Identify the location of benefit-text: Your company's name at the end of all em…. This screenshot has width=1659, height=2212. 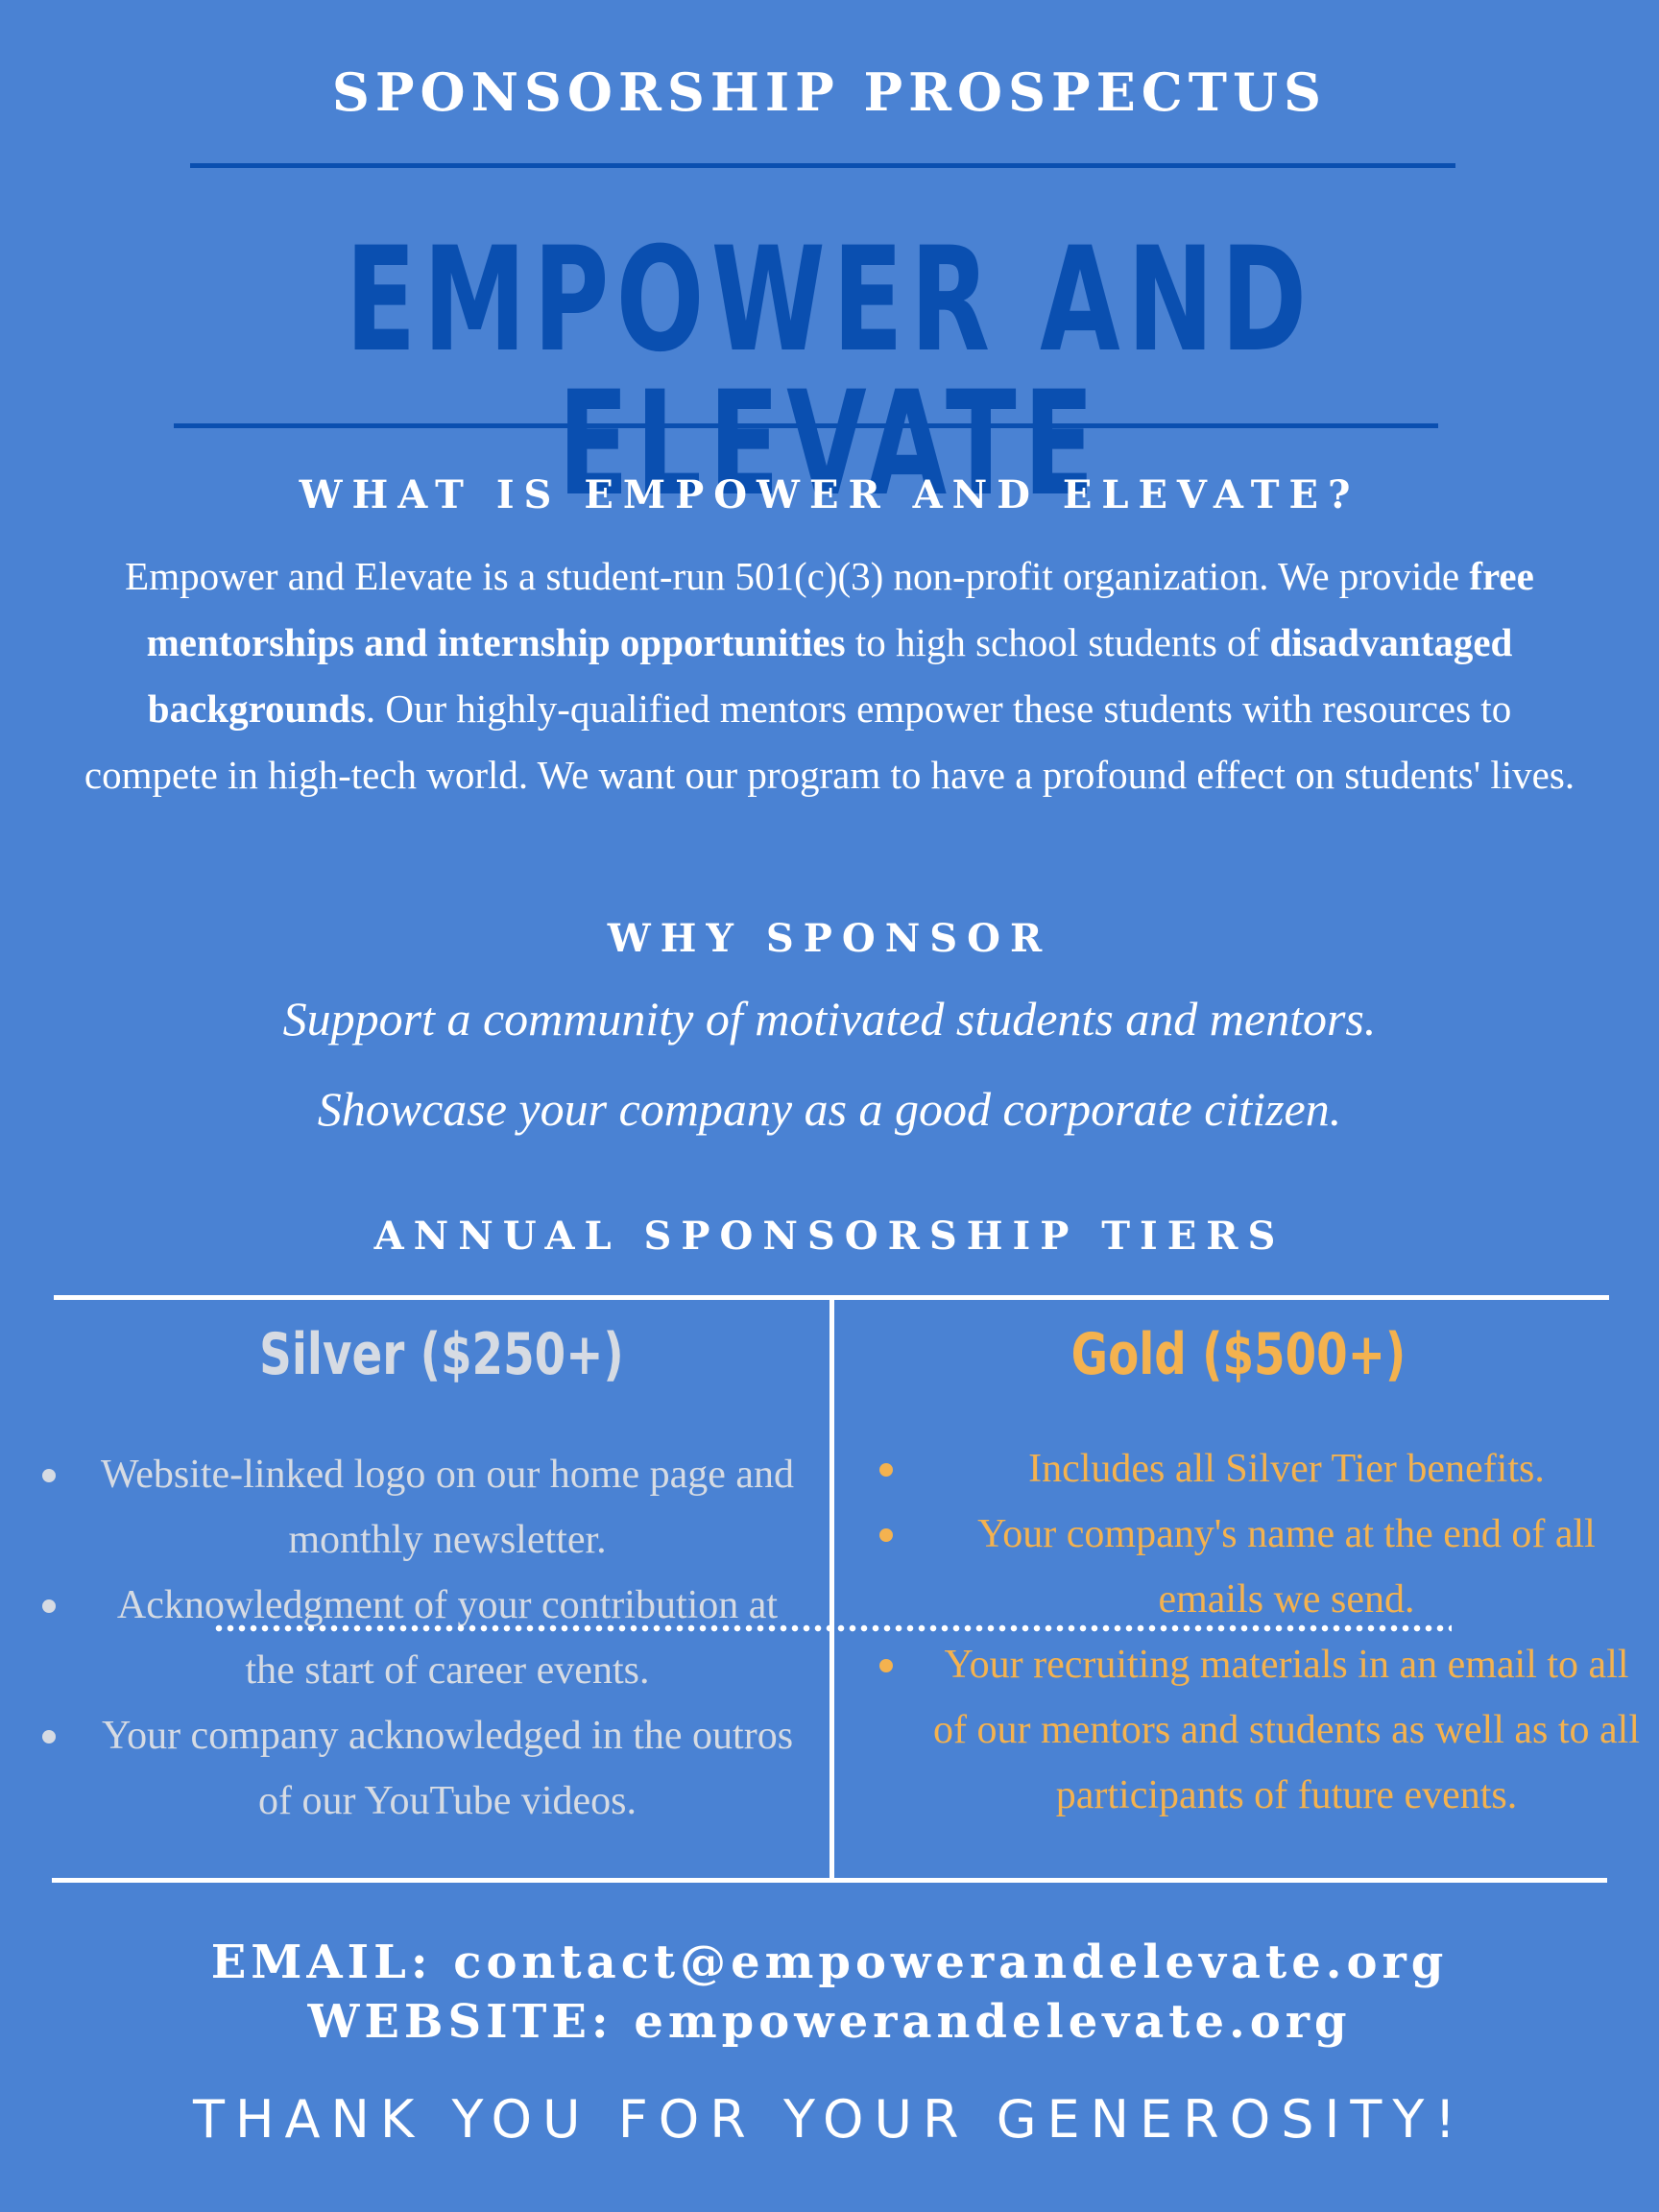
(1286, 1567).